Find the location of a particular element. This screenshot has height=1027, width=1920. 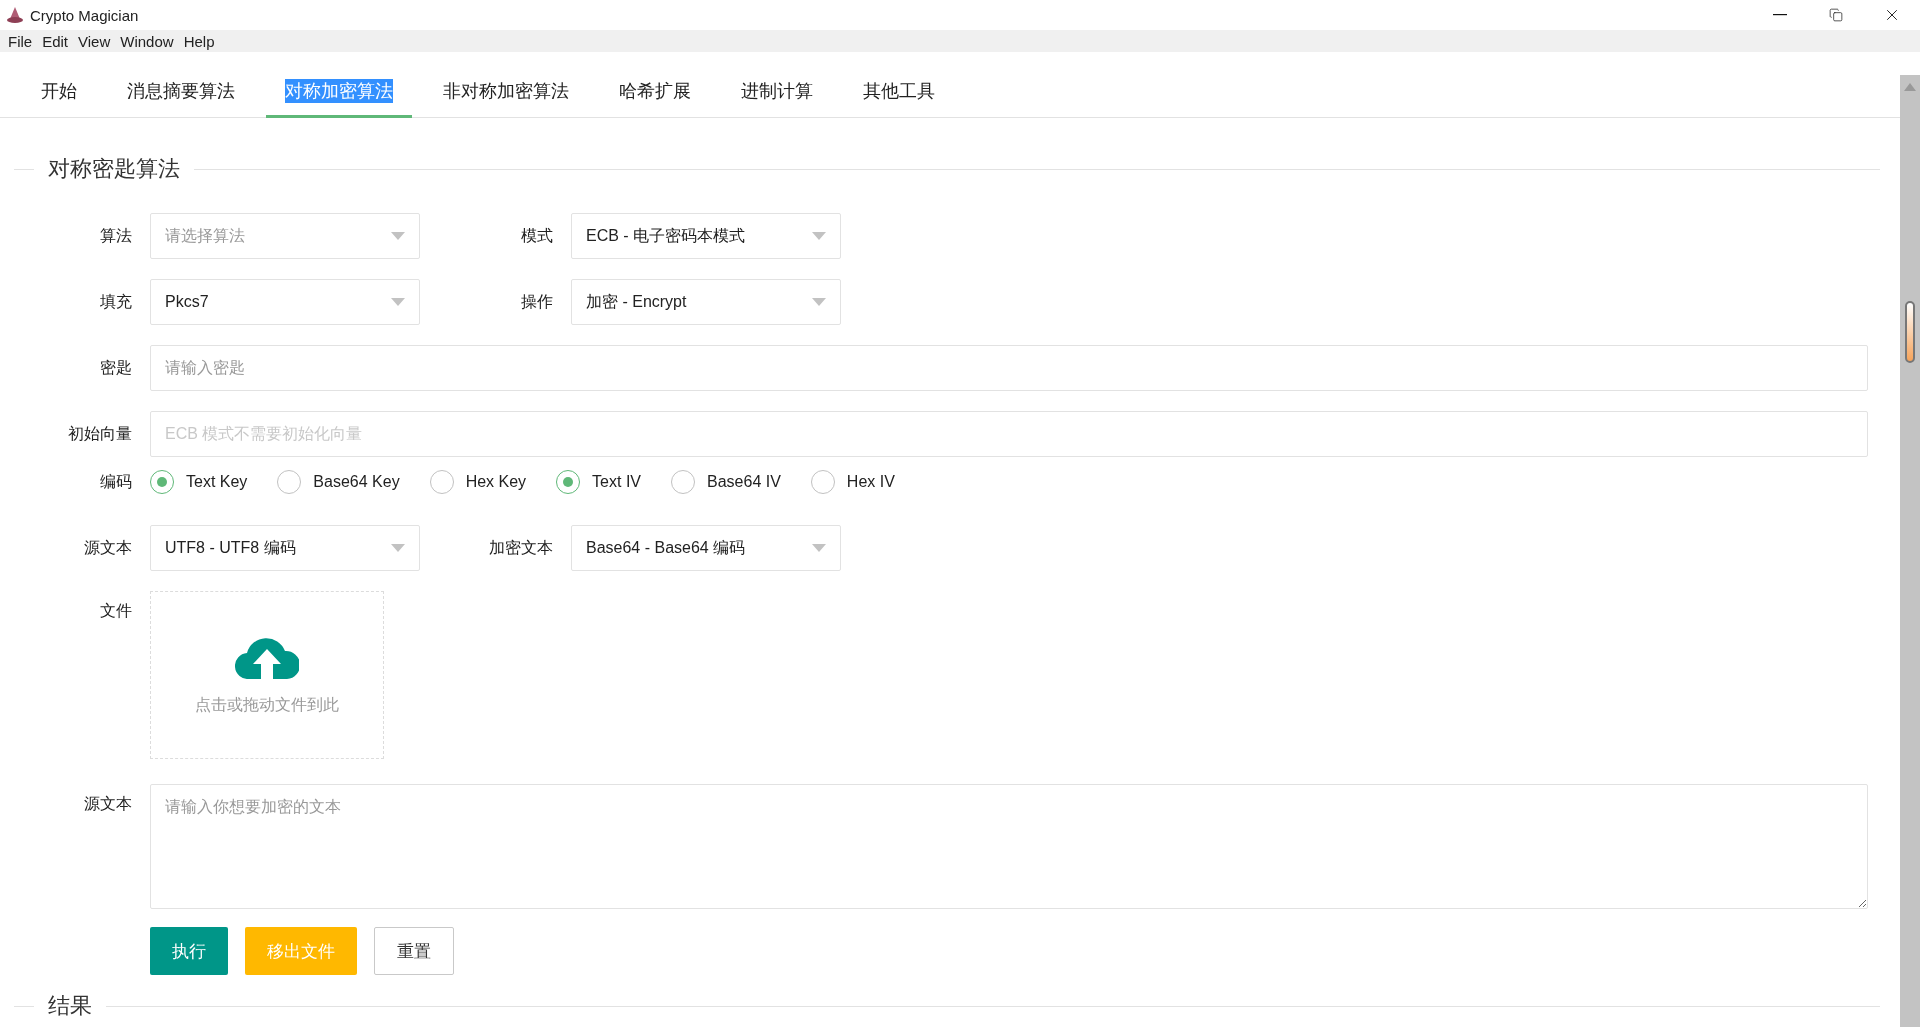

source-text-area: 请输入你想要加密的文本 is located at coordinates (1009, 846).